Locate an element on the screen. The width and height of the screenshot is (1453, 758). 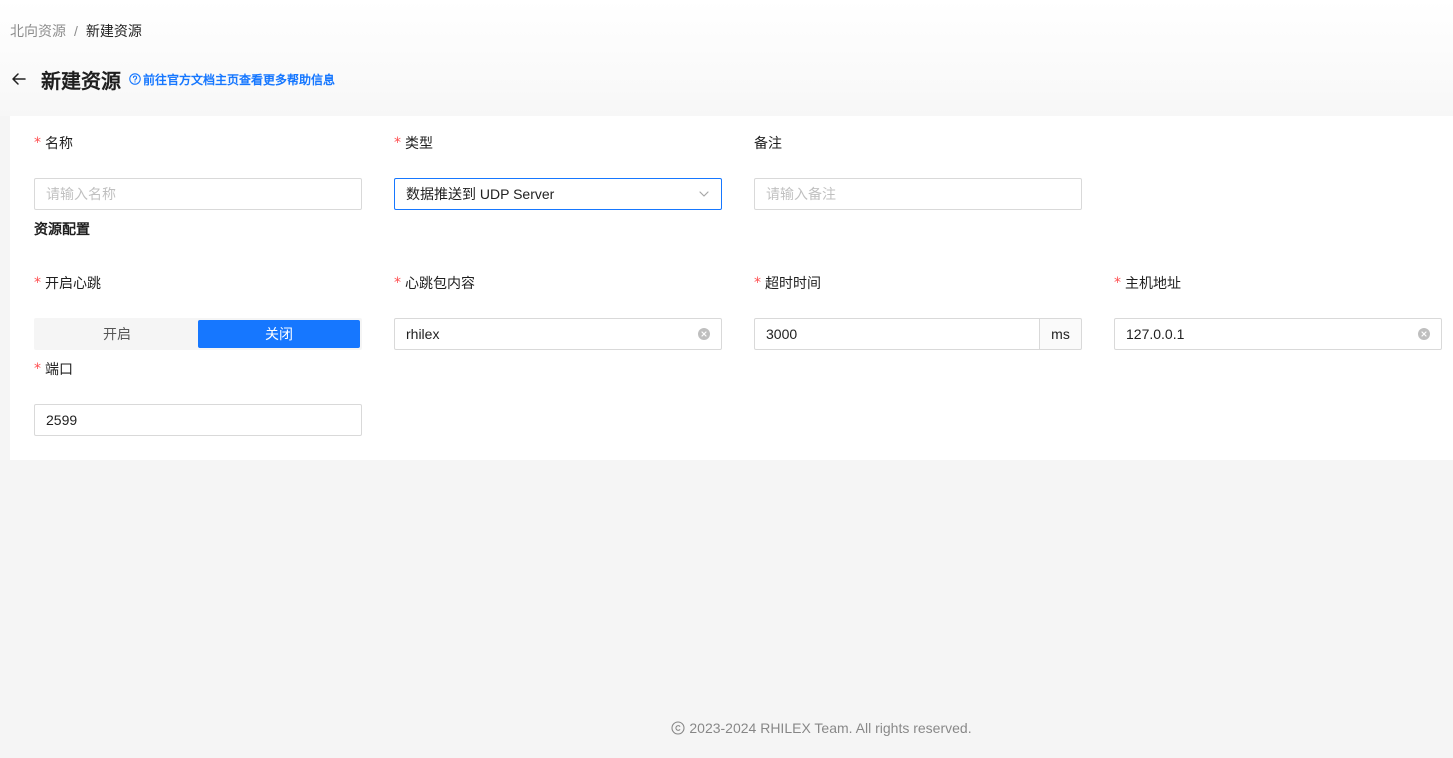
host-field: * 主机地址 is located at coordinates (1278, 311).